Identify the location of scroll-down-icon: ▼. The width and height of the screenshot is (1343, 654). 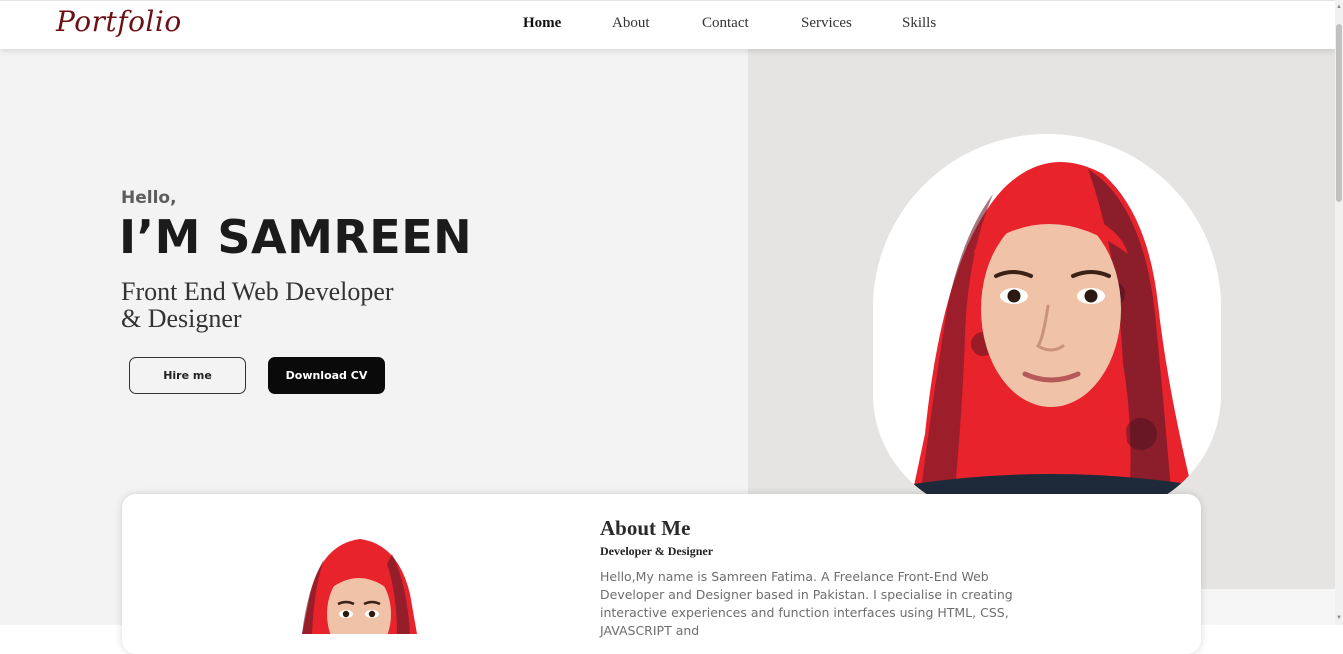
(1339, 618).